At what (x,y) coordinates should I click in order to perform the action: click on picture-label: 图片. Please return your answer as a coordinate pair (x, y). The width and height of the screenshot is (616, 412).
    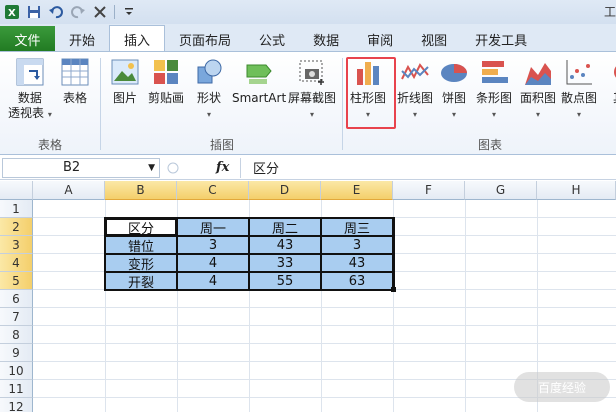
    Looking at the image, I should click on (124, 98).